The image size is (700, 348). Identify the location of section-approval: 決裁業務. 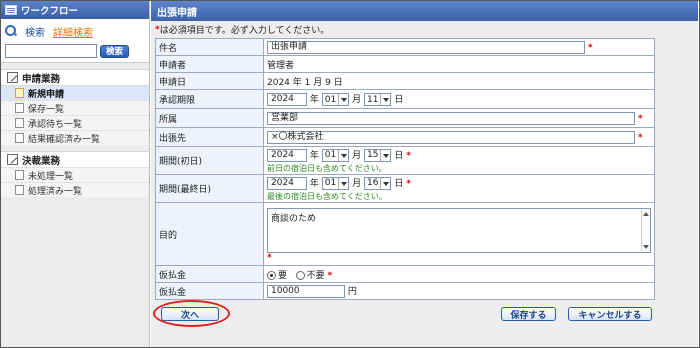
(75, 159).